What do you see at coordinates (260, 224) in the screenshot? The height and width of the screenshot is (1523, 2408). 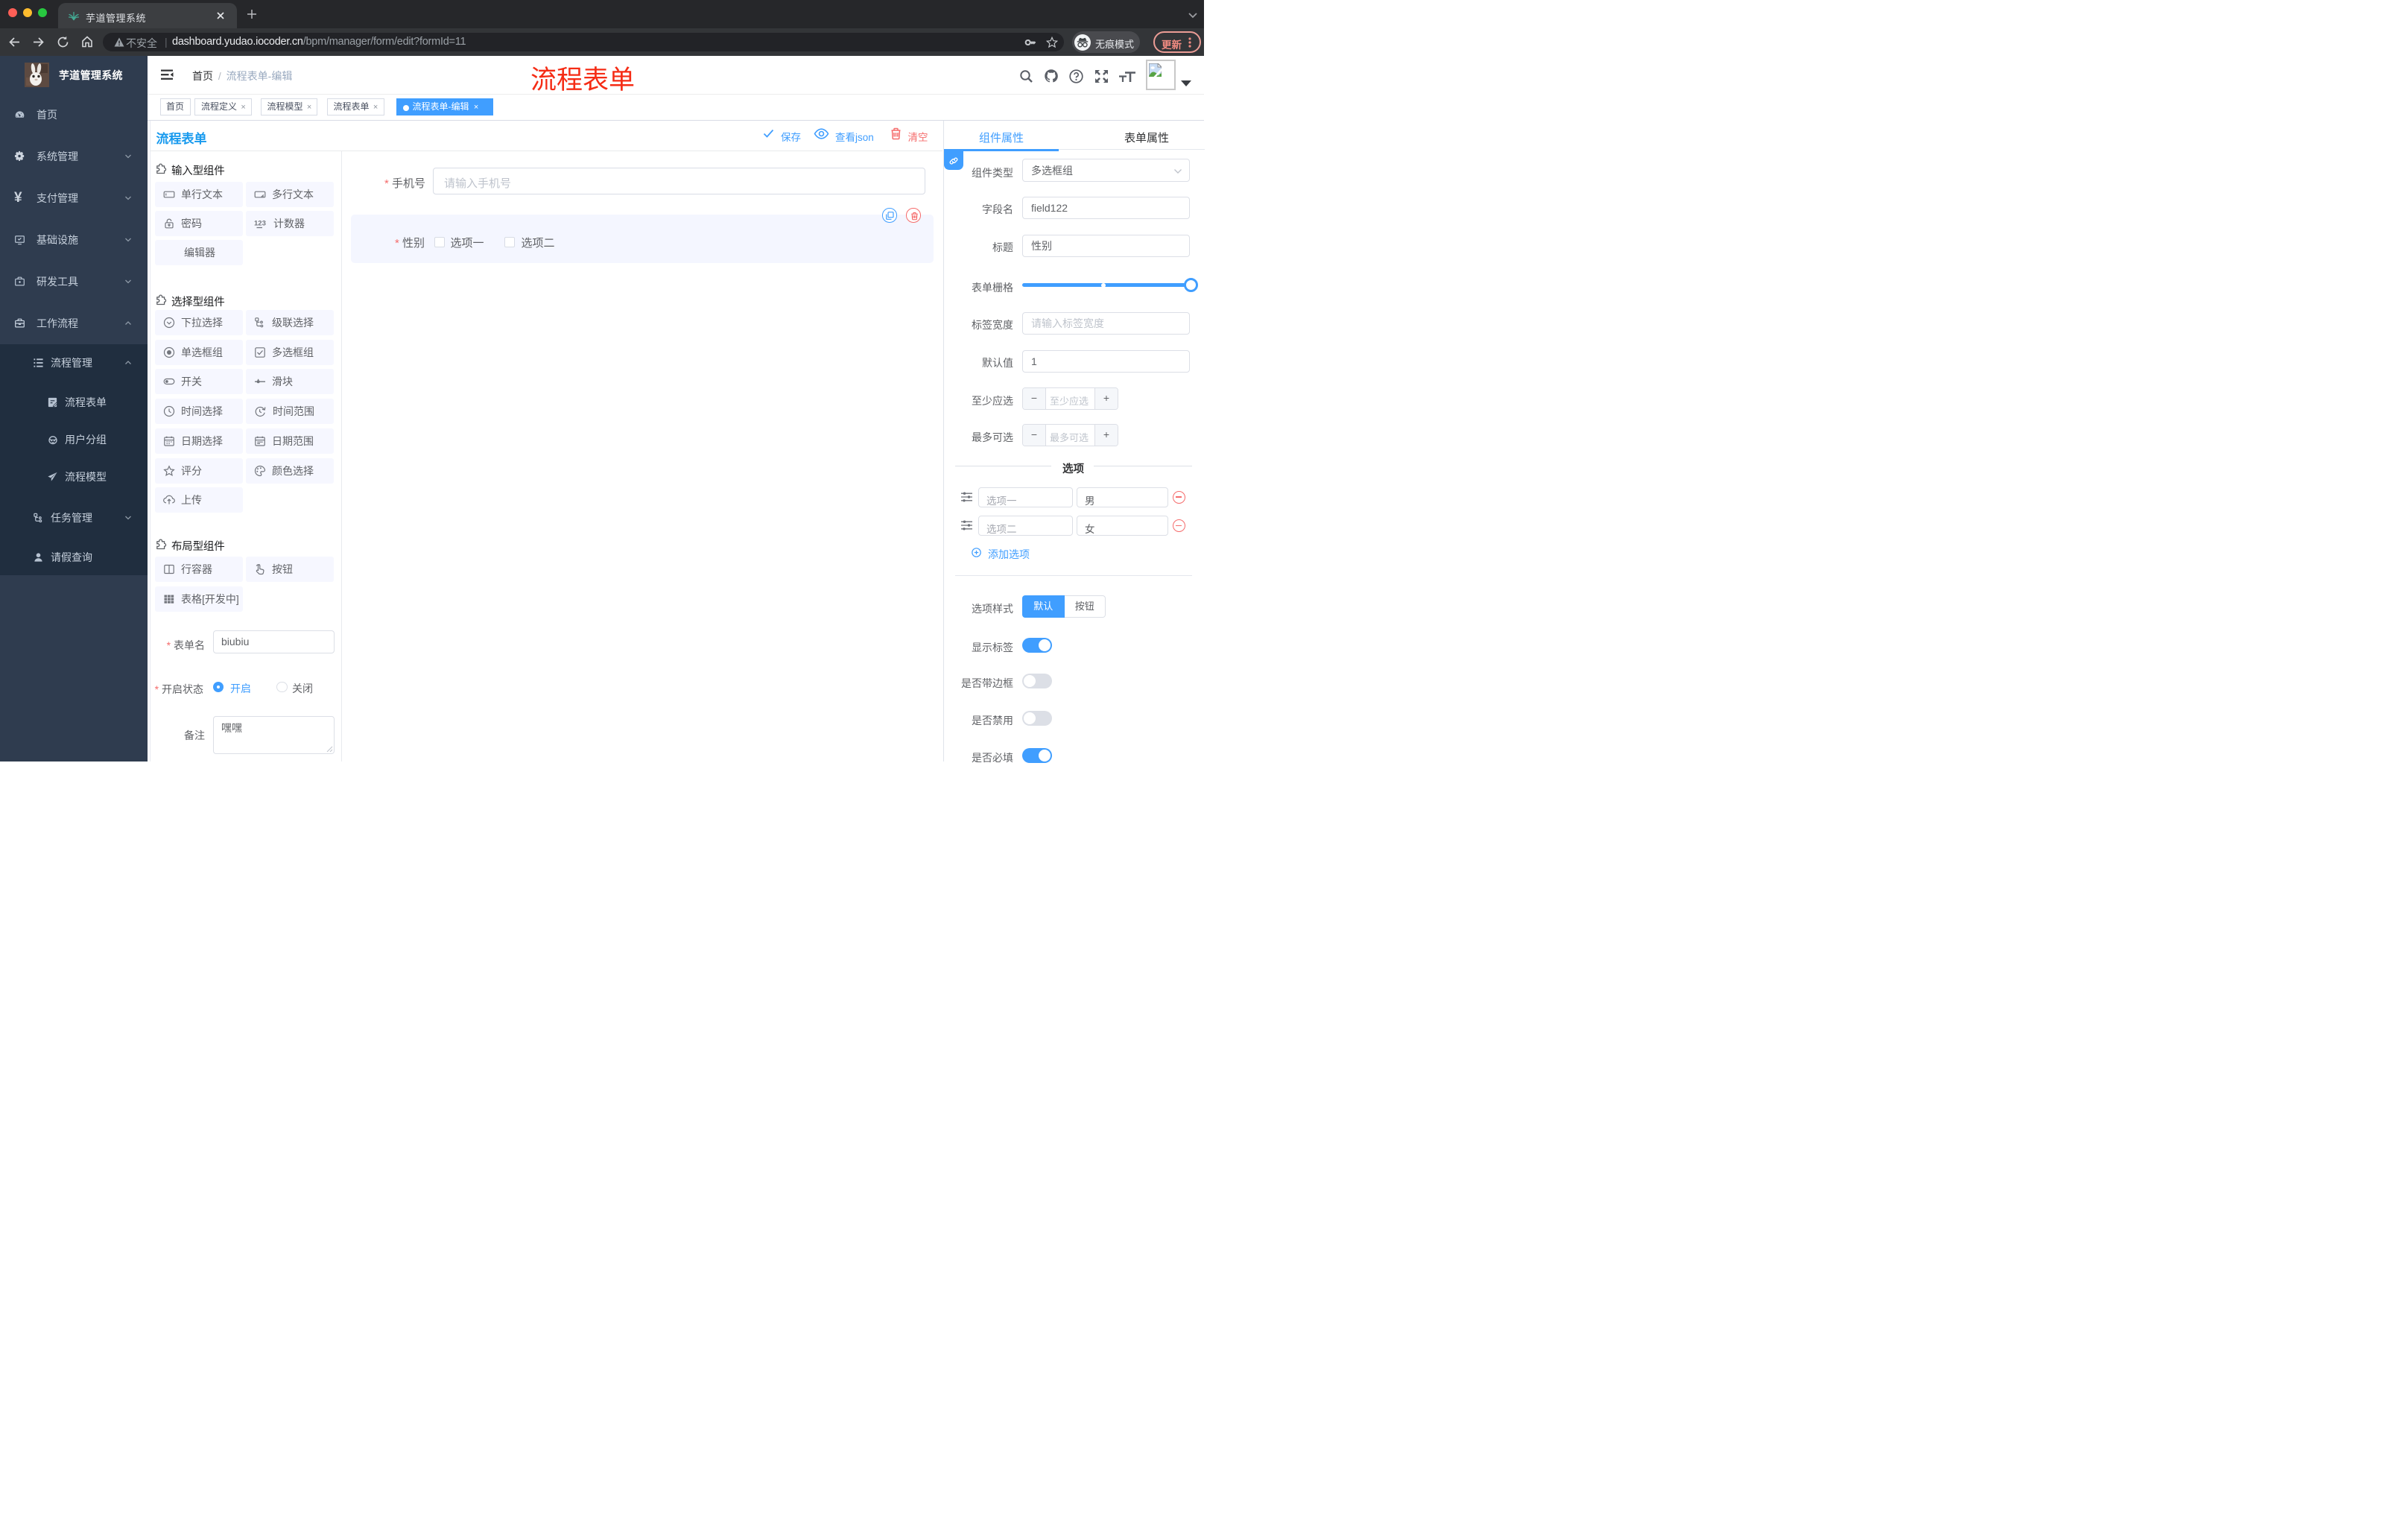 I see `svg-text: 123` at bounding box center [260, 224].